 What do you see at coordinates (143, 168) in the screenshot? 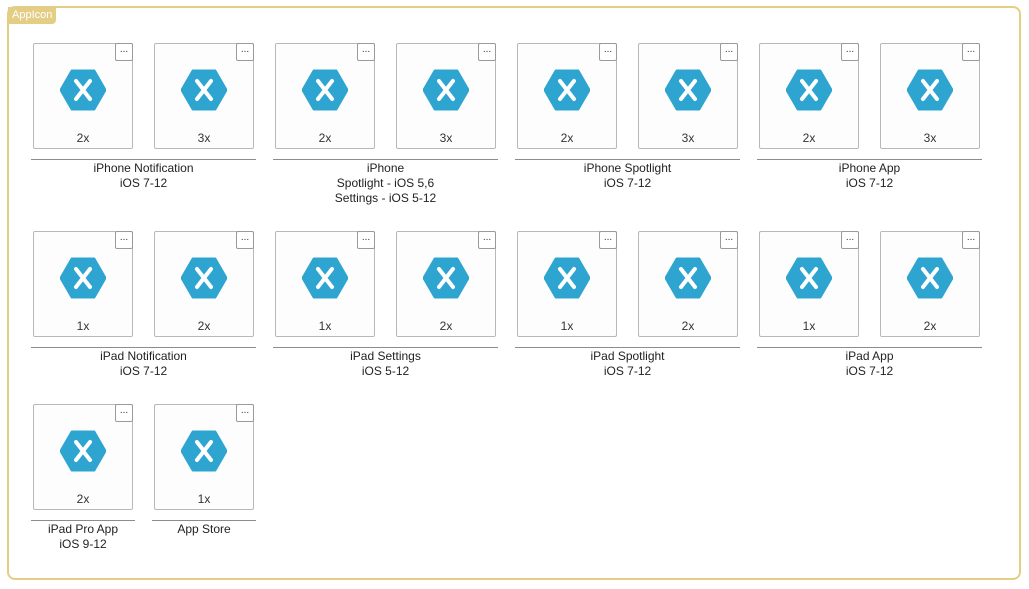
I see `group-title: iPhone Notification` at bounding box center [143, 168].